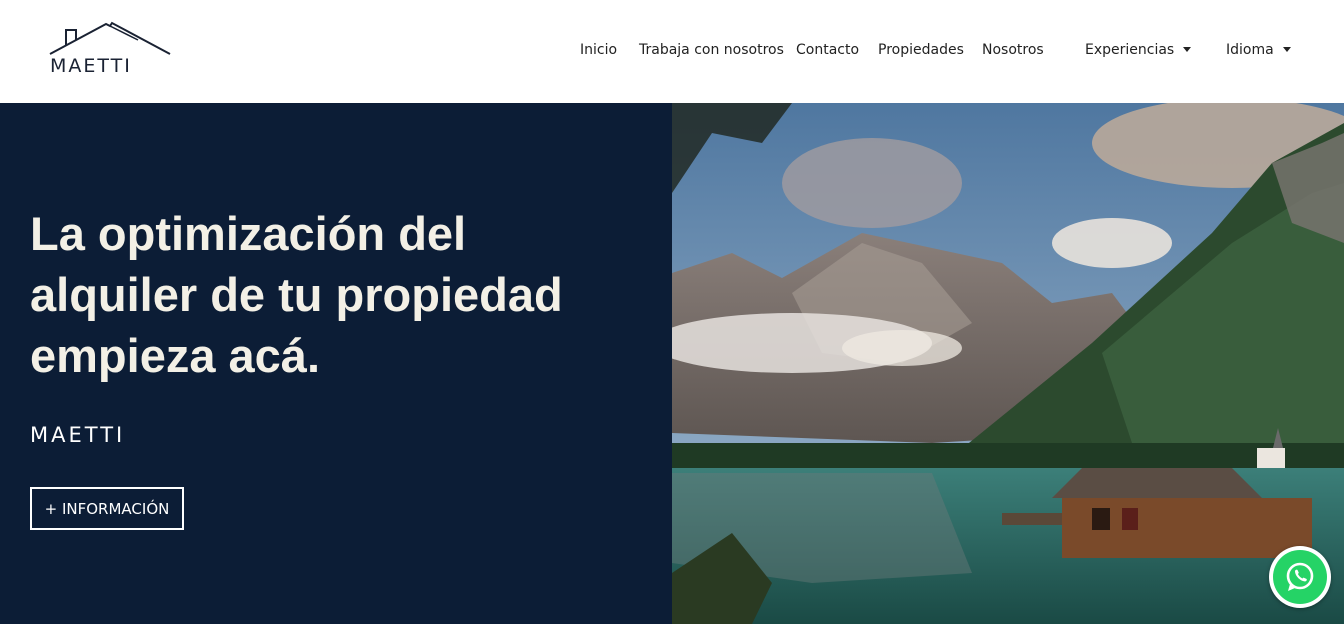 The image size is (1344, 624). What do you see at coordinates (1130, 50) in the screenshot?
I see `nav-experiencias-label: Experiencias` at bounding box center [1130, 50].